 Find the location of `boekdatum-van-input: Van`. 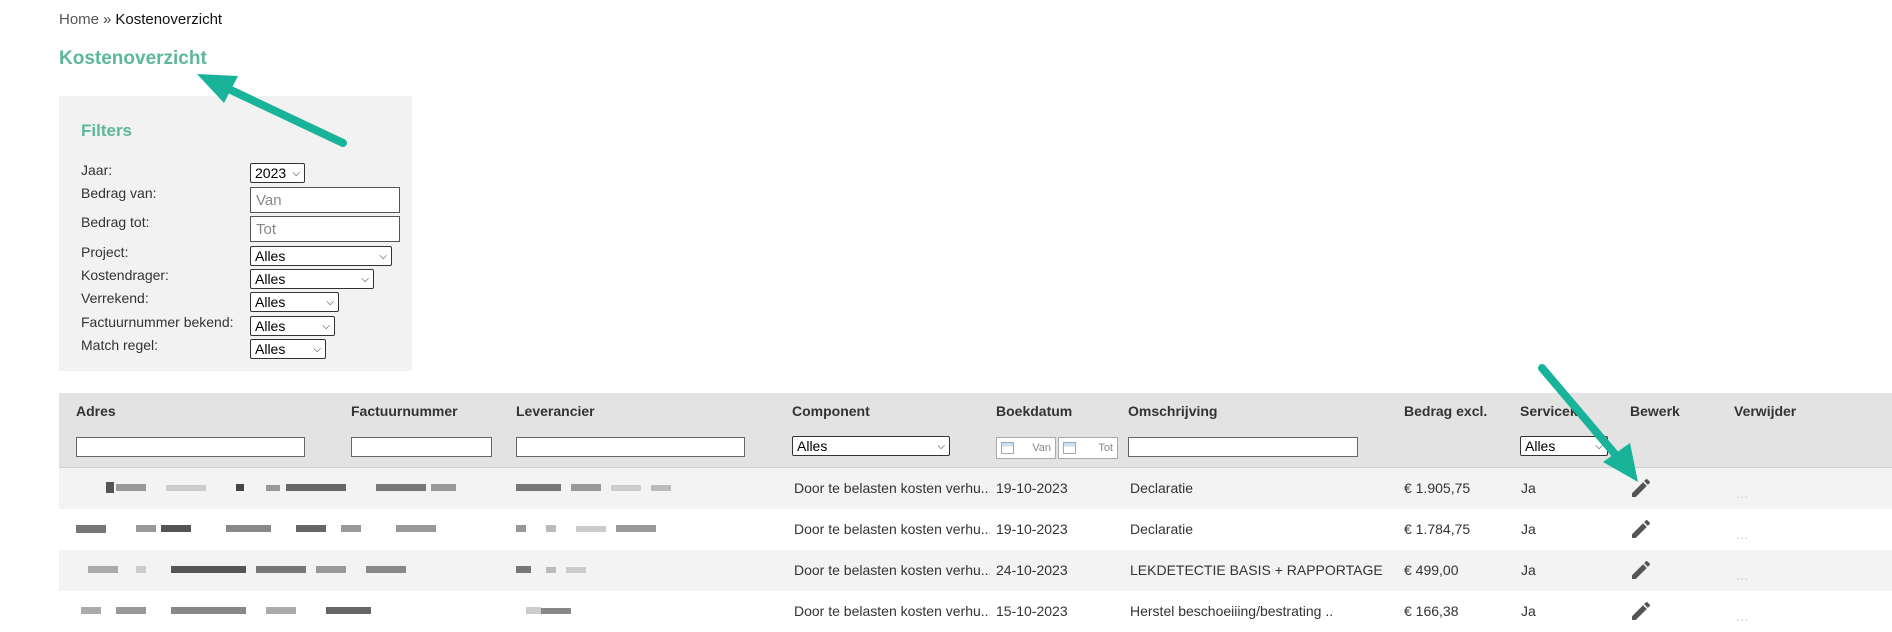

boekdatum-van-input: Van is located at coordinates (1026, 448).